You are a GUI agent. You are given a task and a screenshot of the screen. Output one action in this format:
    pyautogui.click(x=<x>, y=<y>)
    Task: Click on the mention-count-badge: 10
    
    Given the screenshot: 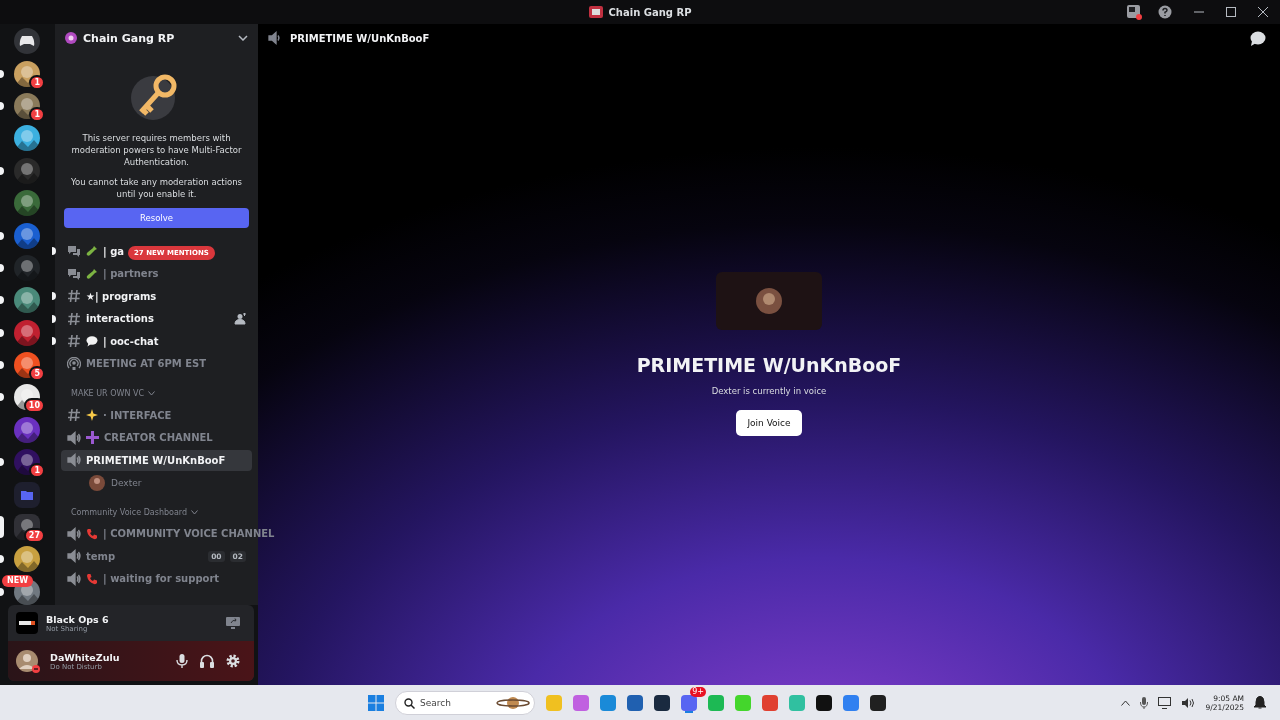 What is the action you would take?
    pyautogui.click(x=34, y=406)
    